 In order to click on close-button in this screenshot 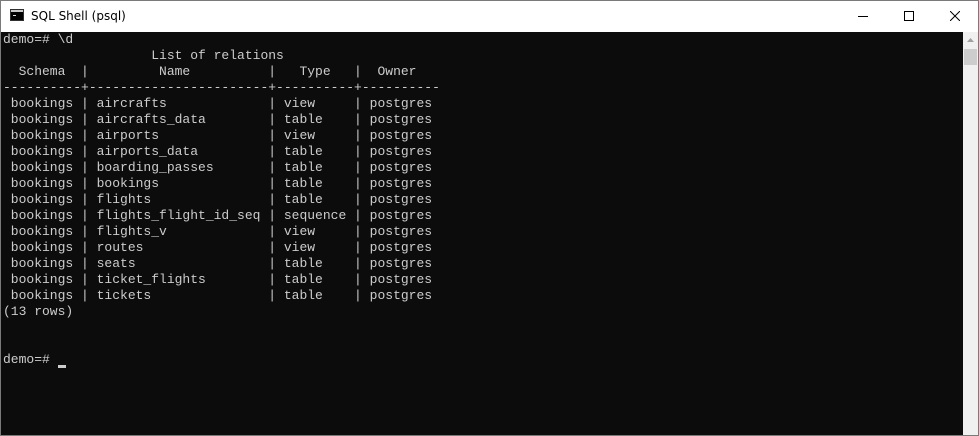, I will do `click(955, 16)`.